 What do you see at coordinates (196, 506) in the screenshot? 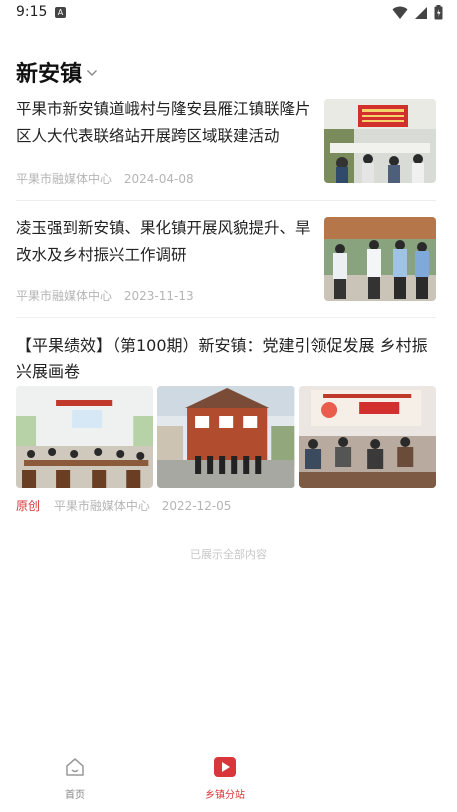
I see `article-date: 2022-12-05` at bounding box center [196, 506].